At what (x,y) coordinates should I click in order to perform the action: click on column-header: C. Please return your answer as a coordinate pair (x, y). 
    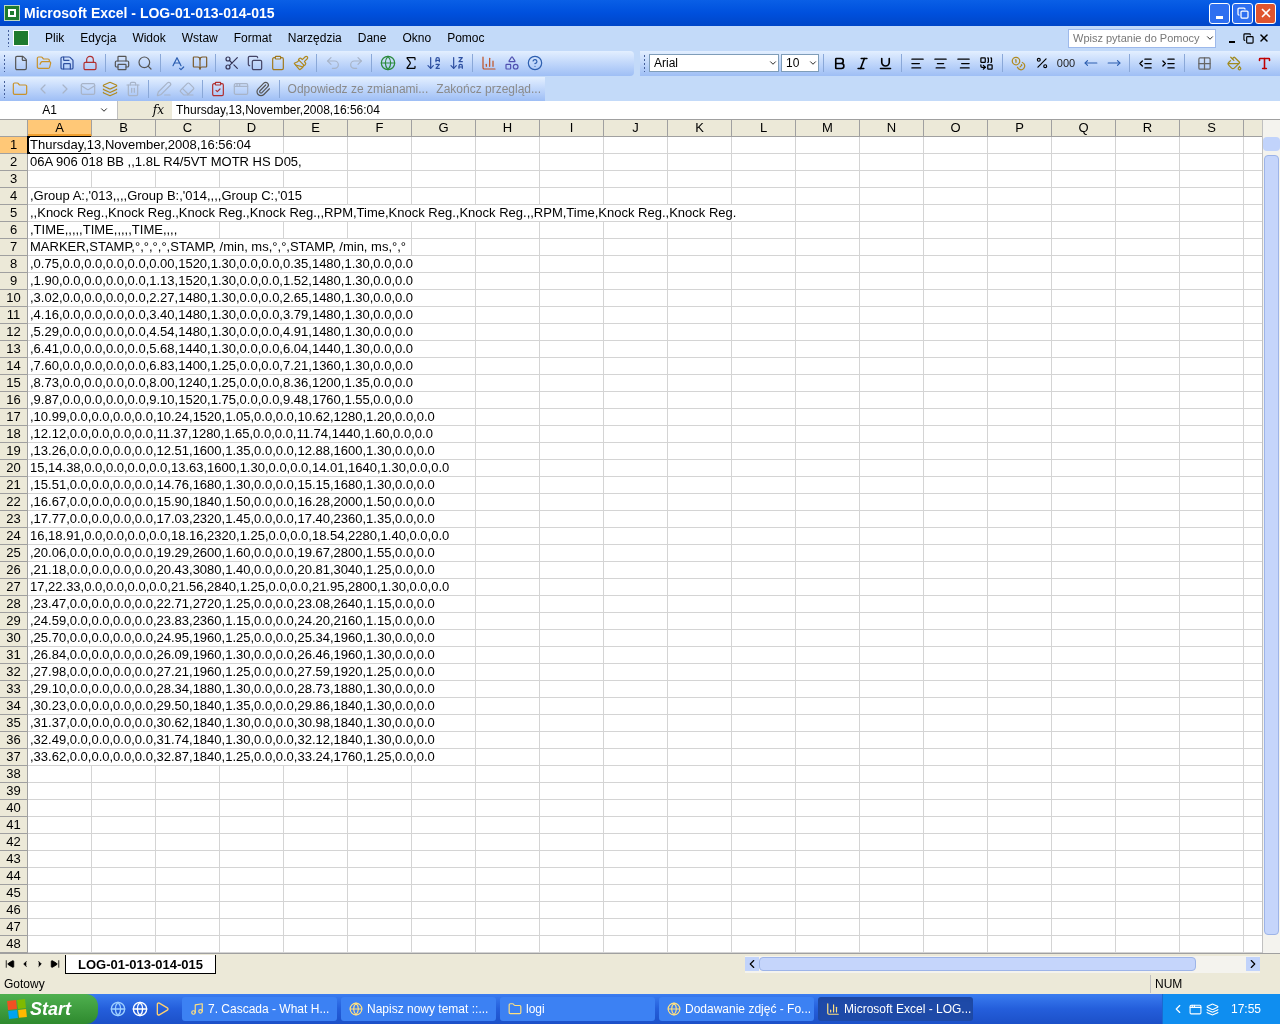
    Looking at the image, I should click on (188, 128).